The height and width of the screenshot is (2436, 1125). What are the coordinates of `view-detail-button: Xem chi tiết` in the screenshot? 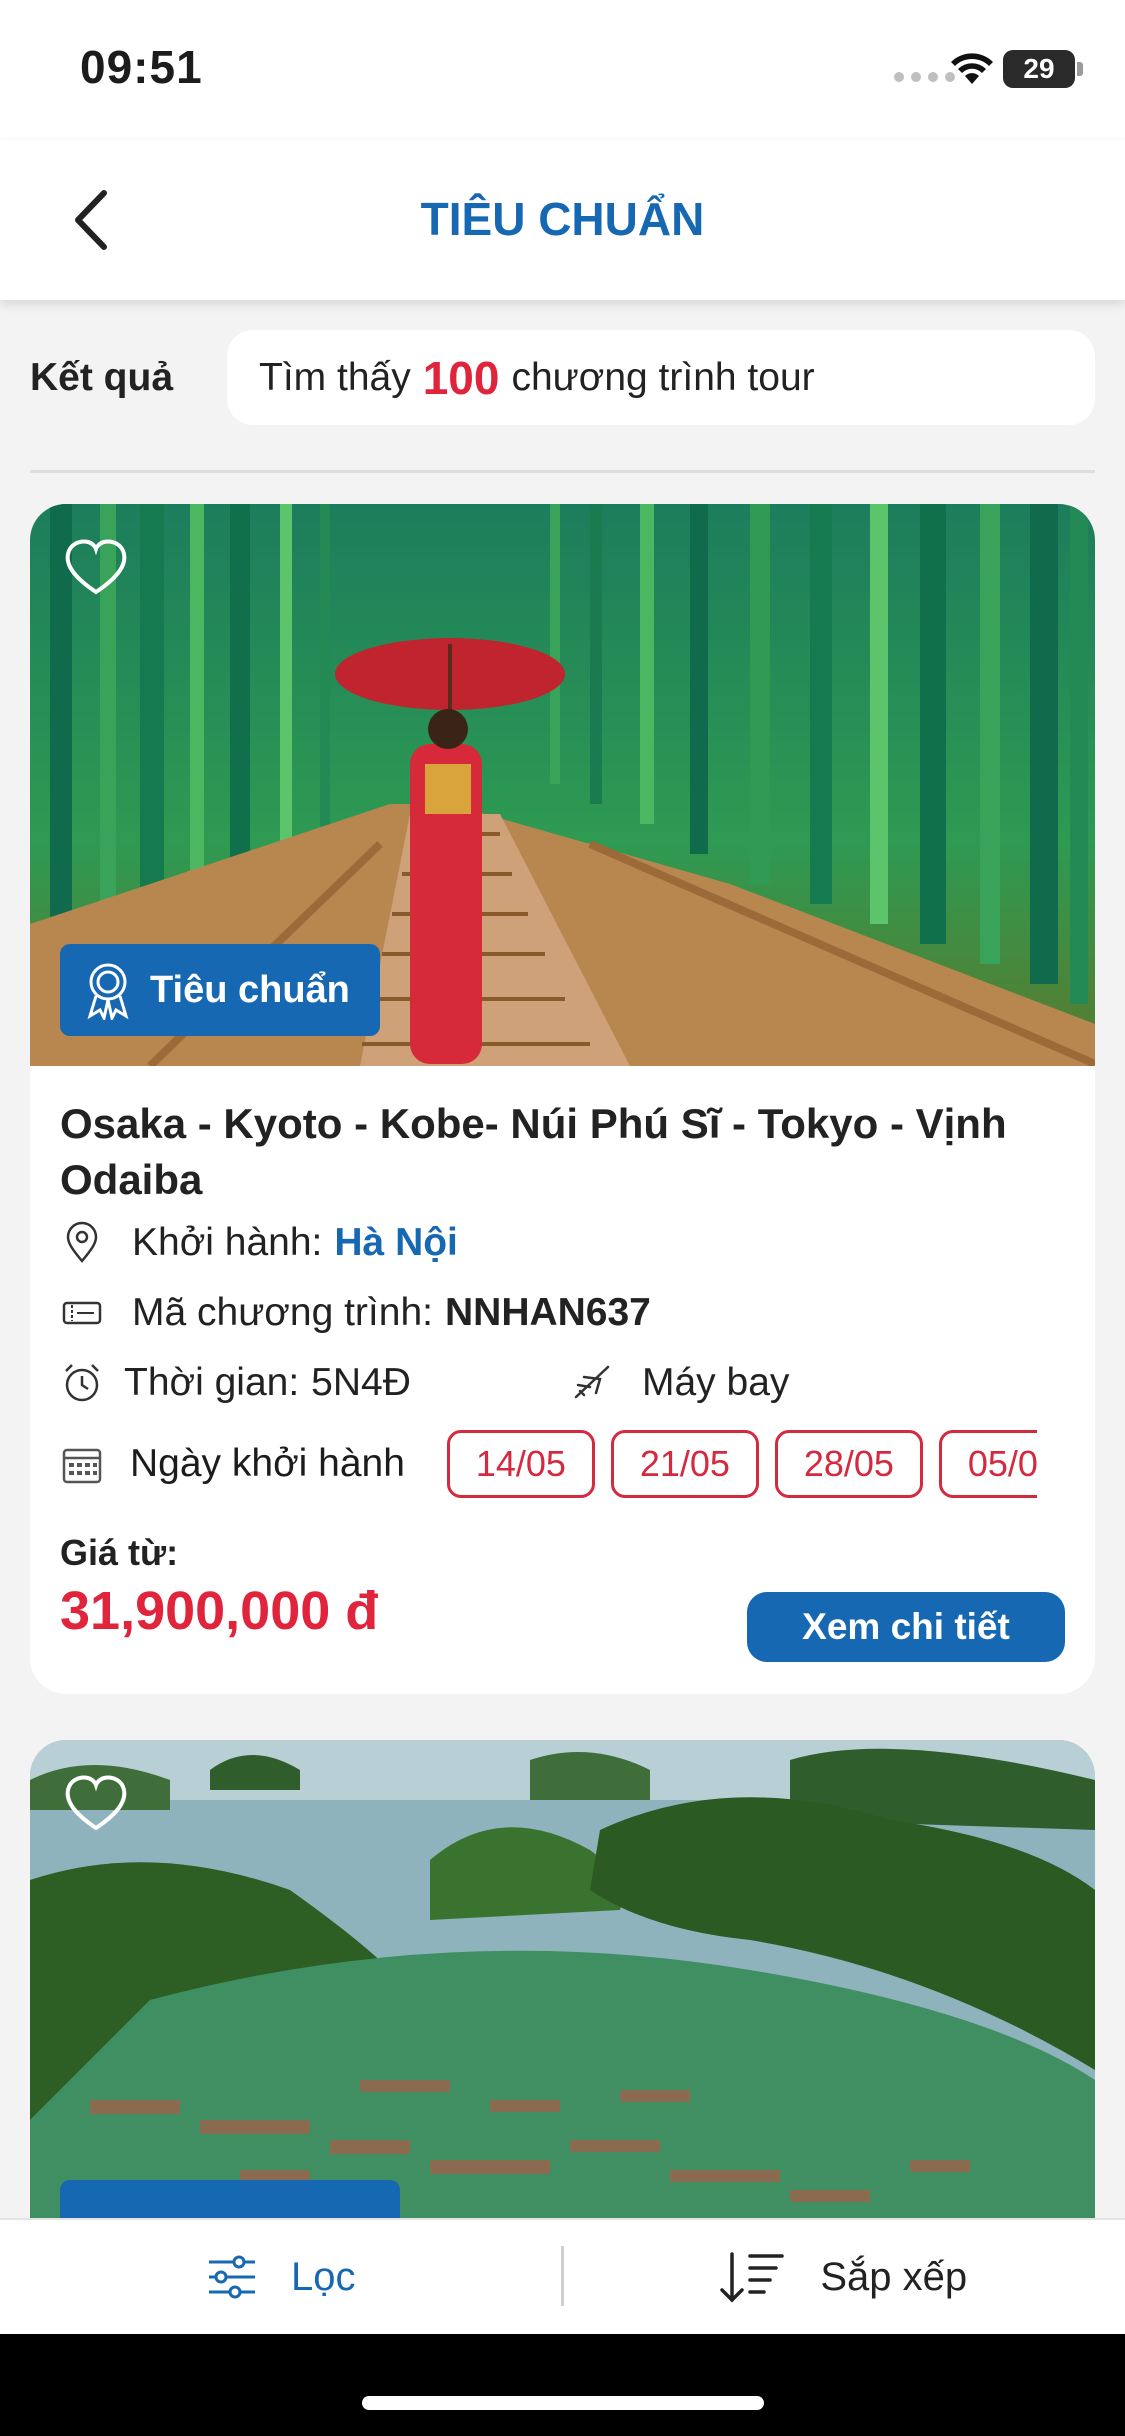 It's located at (906, 1627).